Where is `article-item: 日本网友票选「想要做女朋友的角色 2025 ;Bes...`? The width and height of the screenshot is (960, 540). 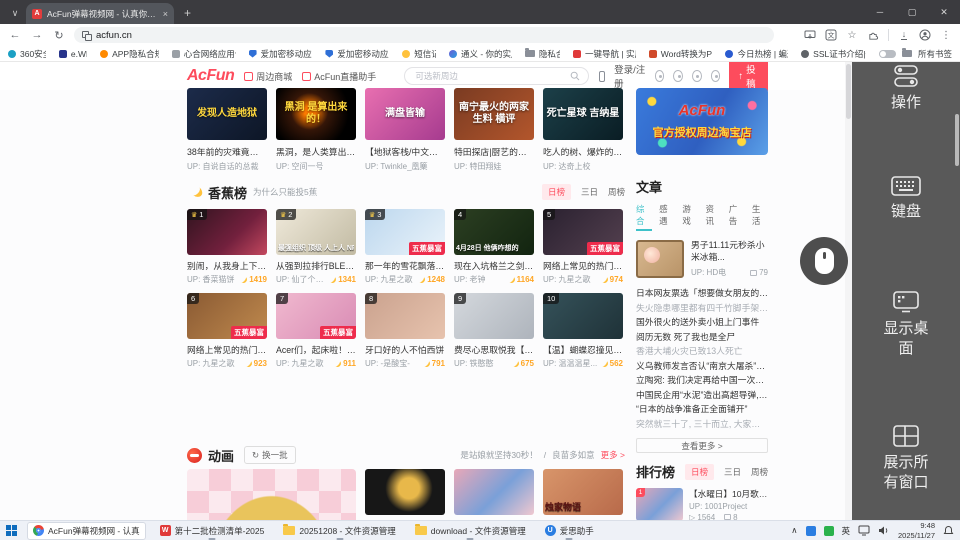
article-item: 日本网友票选「想要做女朋友的角色 2025 ;Bes... is located at coordinates (702, 293).